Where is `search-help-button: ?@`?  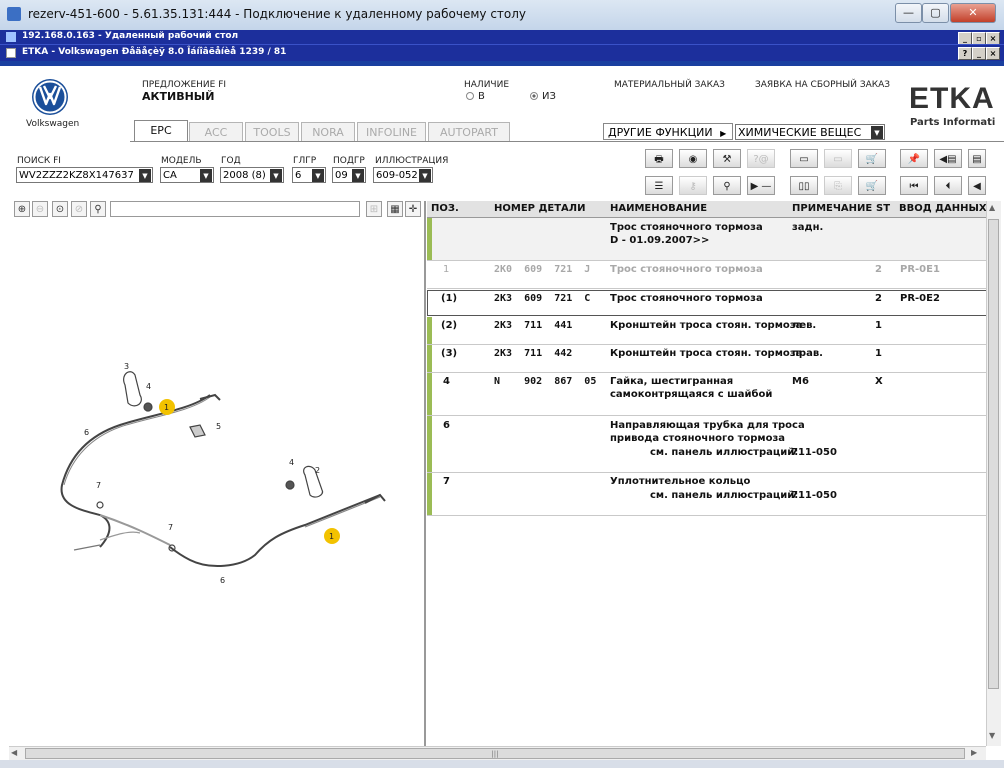
search-help-button: ?@ is located at coordinates (761, 158).